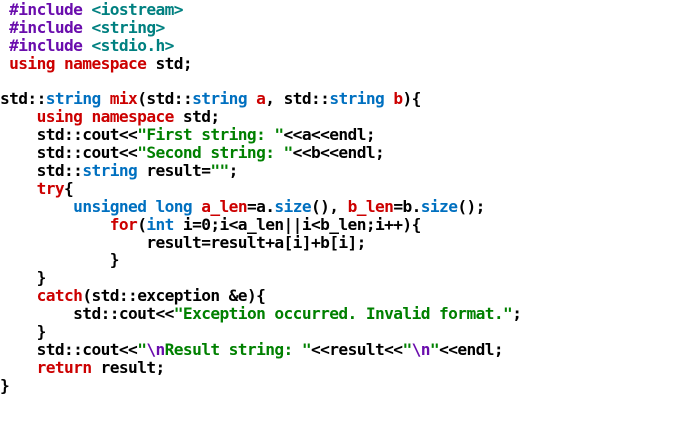 The width and height of the screenshot is (696, 435). Describe the element at coordinates (69, 188) in the screenshot. I see `code-token: {` at that location.